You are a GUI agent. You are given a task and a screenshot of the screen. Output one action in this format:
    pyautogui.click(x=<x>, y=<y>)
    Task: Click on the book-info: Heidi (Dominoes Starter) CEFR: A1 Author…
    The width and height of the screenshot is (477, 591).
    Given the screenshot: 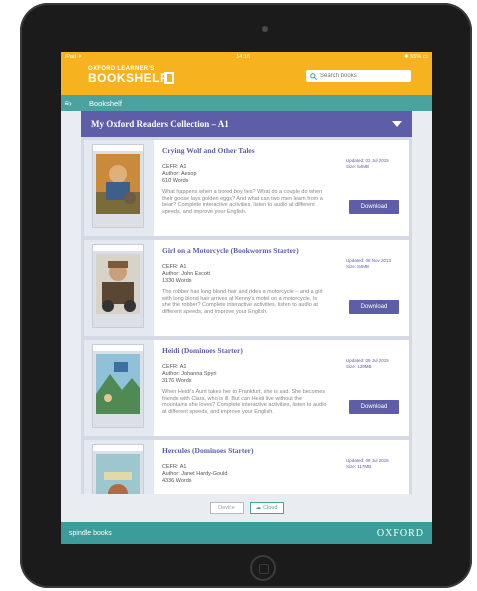 What is the action you would take?
    pyautogui.click(x=281, y=388)
    